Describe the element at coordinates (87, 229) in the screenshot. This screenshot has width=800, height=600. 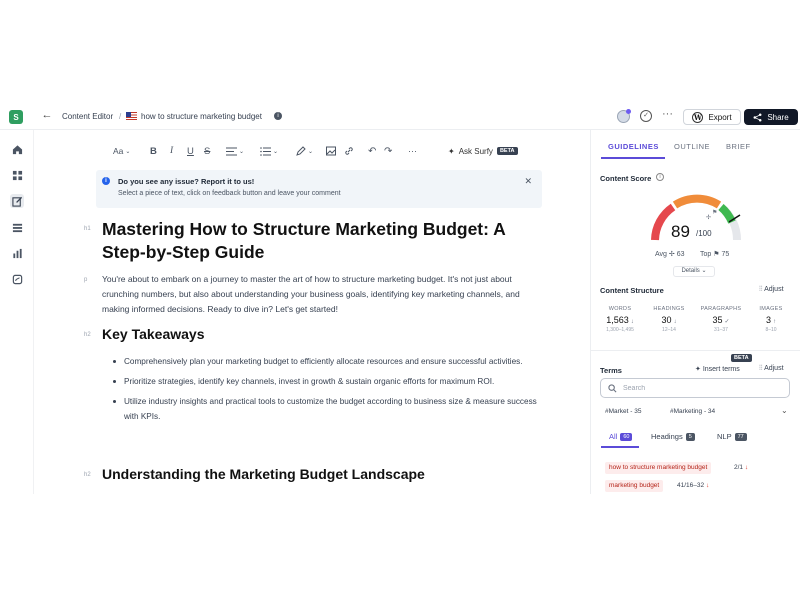
I see `heading-level-tag: h1` at that location.